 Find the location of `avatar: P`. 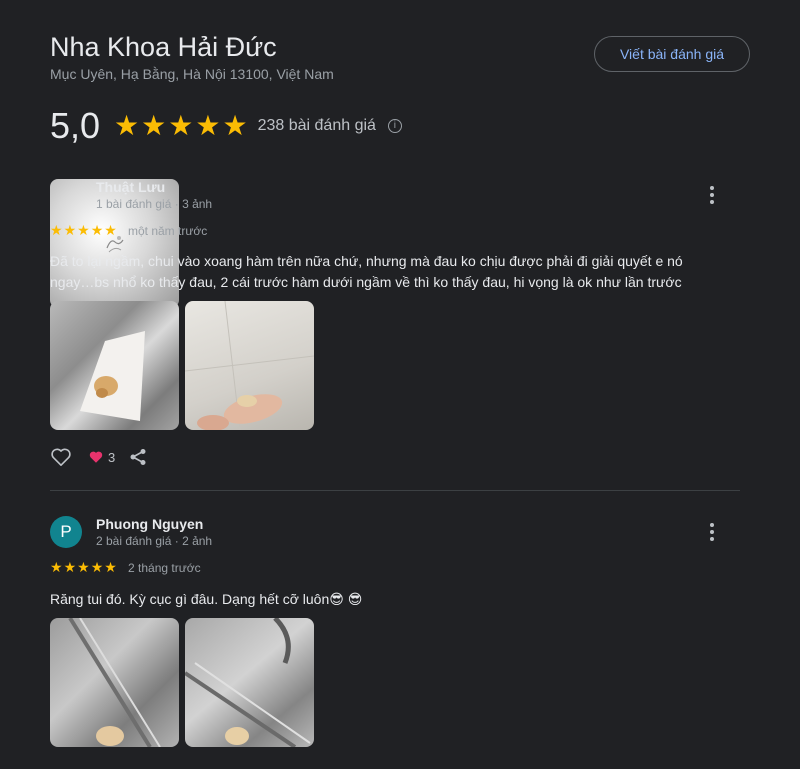

avatar: P is located at coordinates (66, 532).